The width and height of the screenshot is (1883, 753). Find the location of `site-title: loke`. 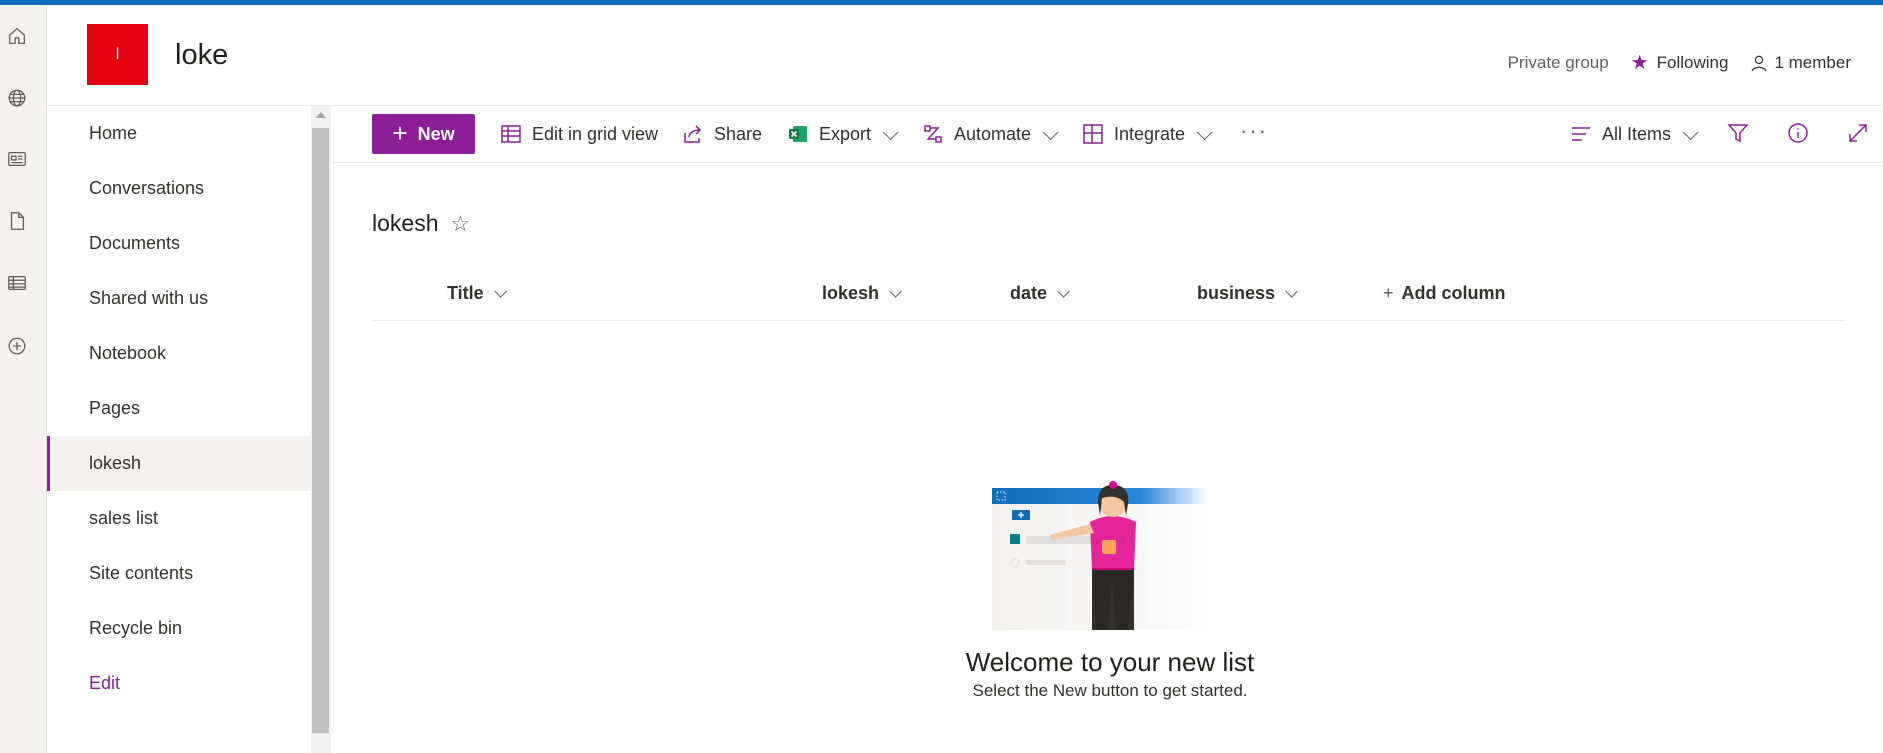

site-title: loke is located at coordinates (201, 55).